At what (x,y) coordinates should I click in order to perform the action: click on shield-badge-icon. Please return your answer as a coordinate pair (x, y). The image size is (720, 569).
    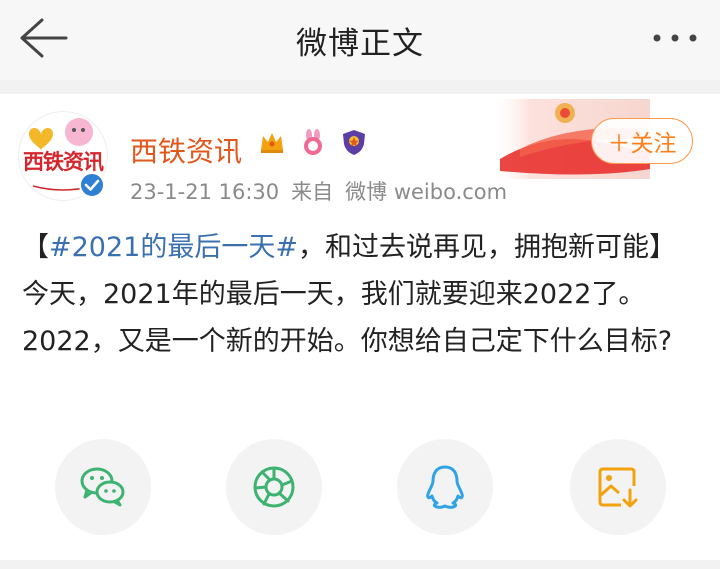
    Looking at the image, I should click on (354, 142).